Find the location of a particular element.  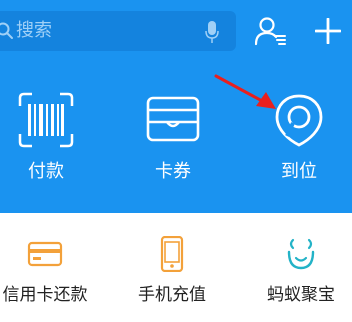

coupon-label: 卡券 is located at coordinates (173, 171).